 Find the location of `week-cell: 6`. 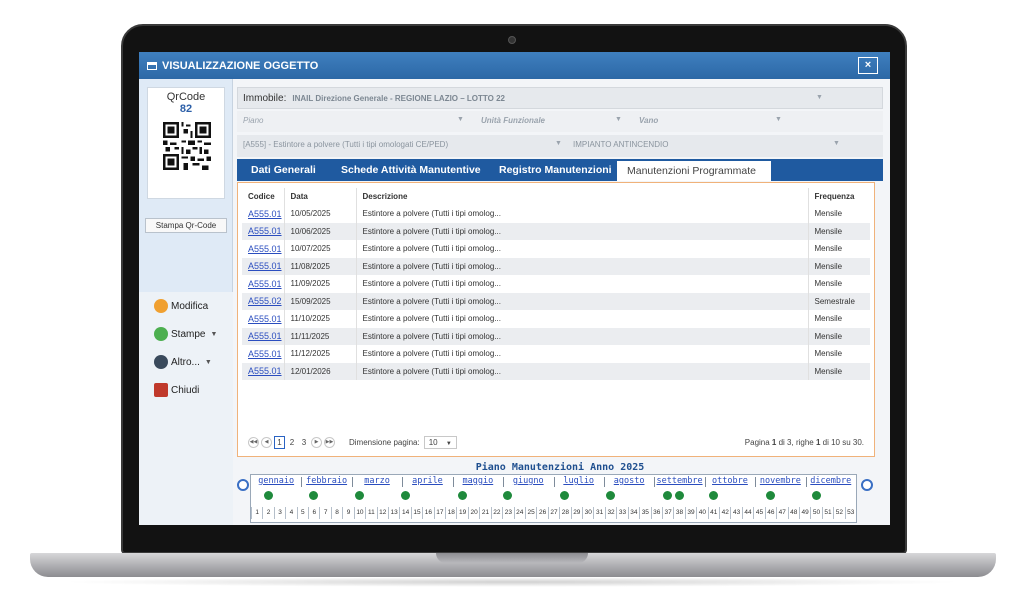

week-cell: 6 is located at coordinates (313, 513).